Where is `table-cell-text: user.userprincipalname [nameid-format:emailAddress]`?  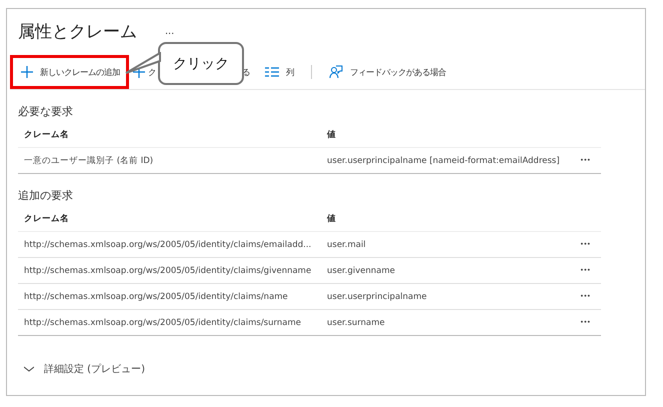
table-cell-text: user.userprincipalname [nameid-format:emailAddress] is located at coordinates (444, 161).